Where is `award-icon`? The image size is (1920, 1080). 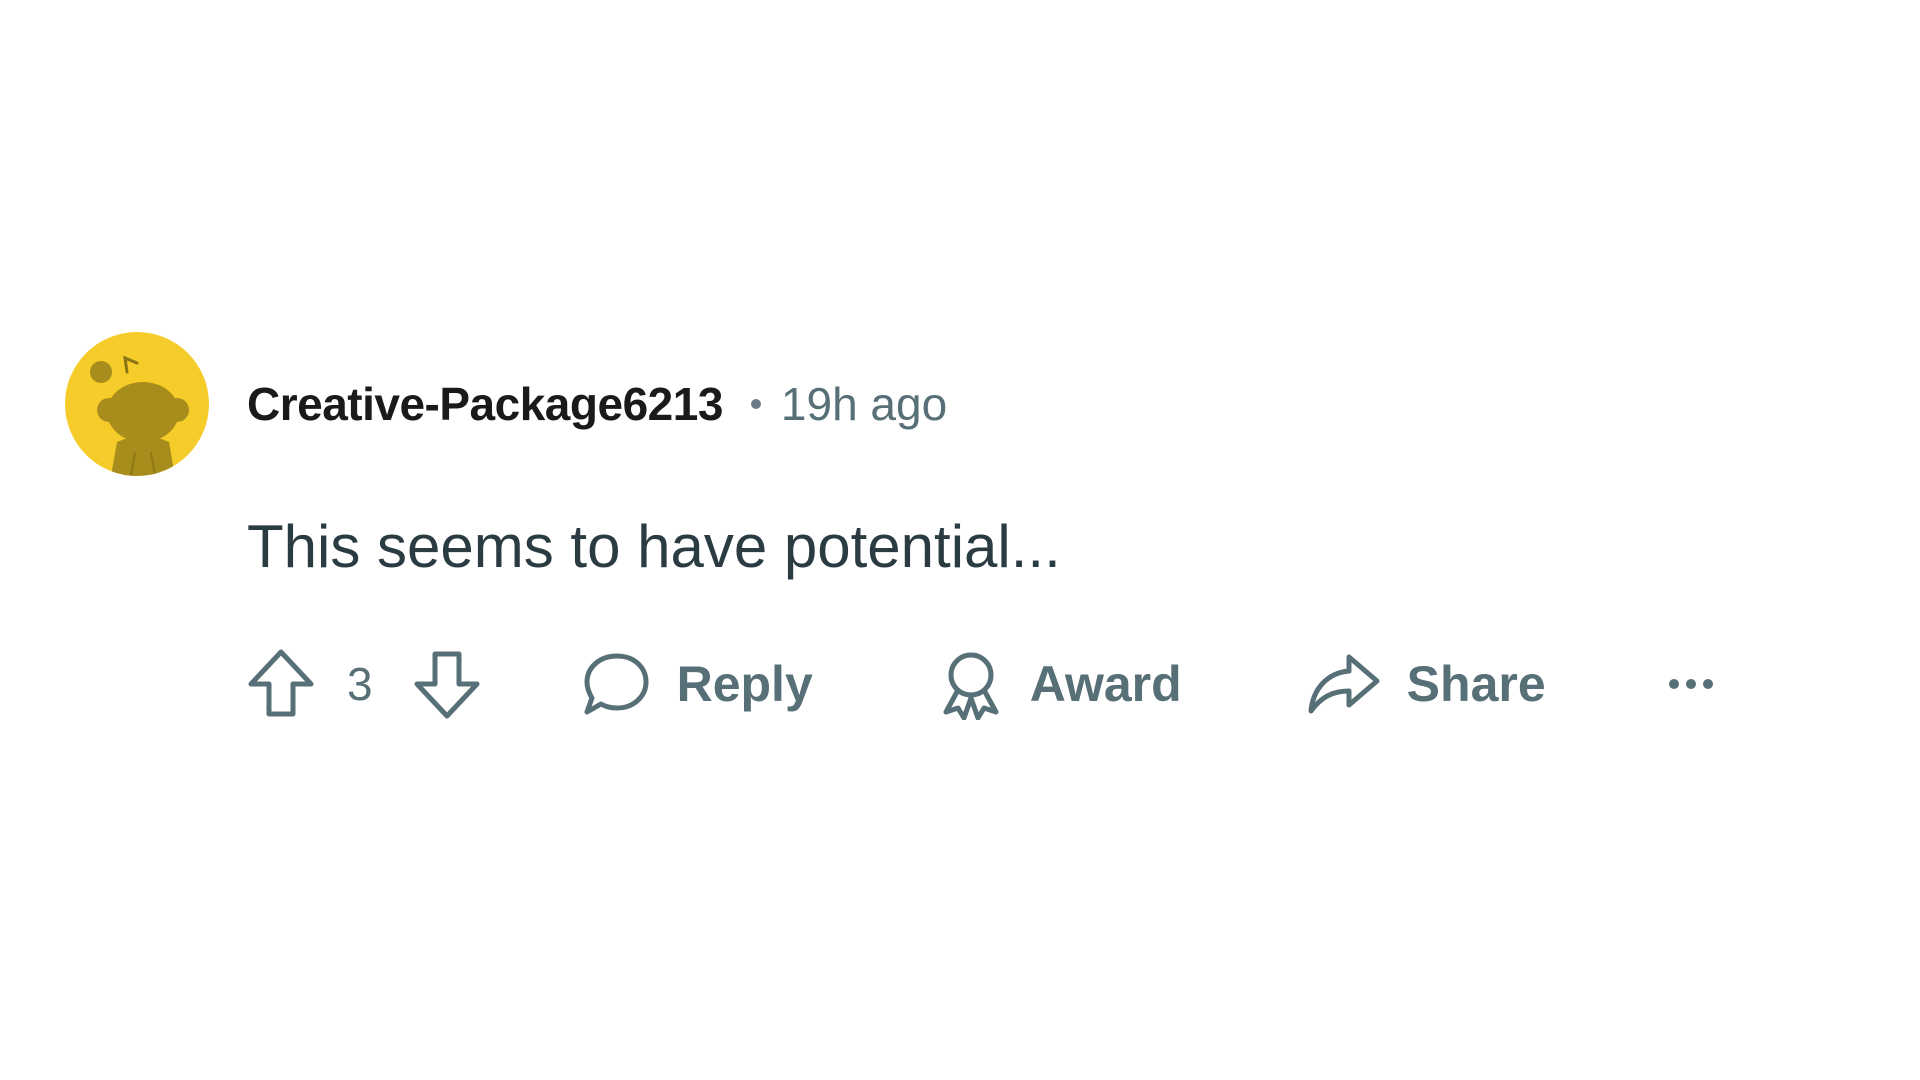 award-icon is located at coordinates (971, 686).